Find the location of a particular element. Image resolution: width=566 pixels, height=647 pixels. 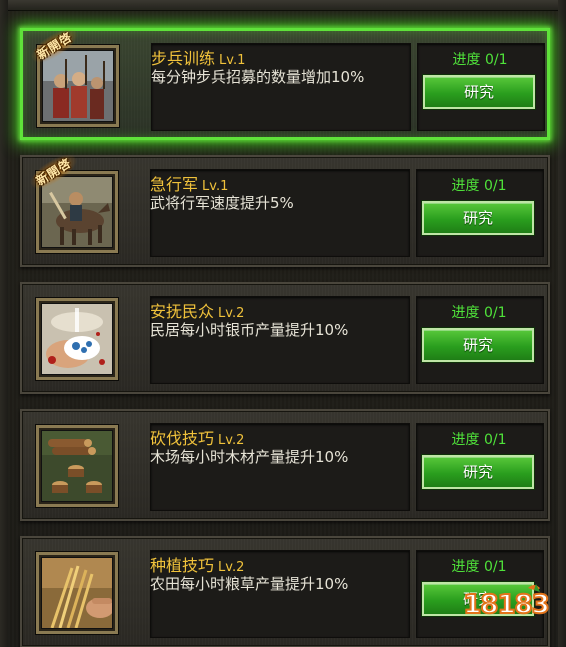

site-watermark-logo: 18183 is located at coordinates (506, 607).